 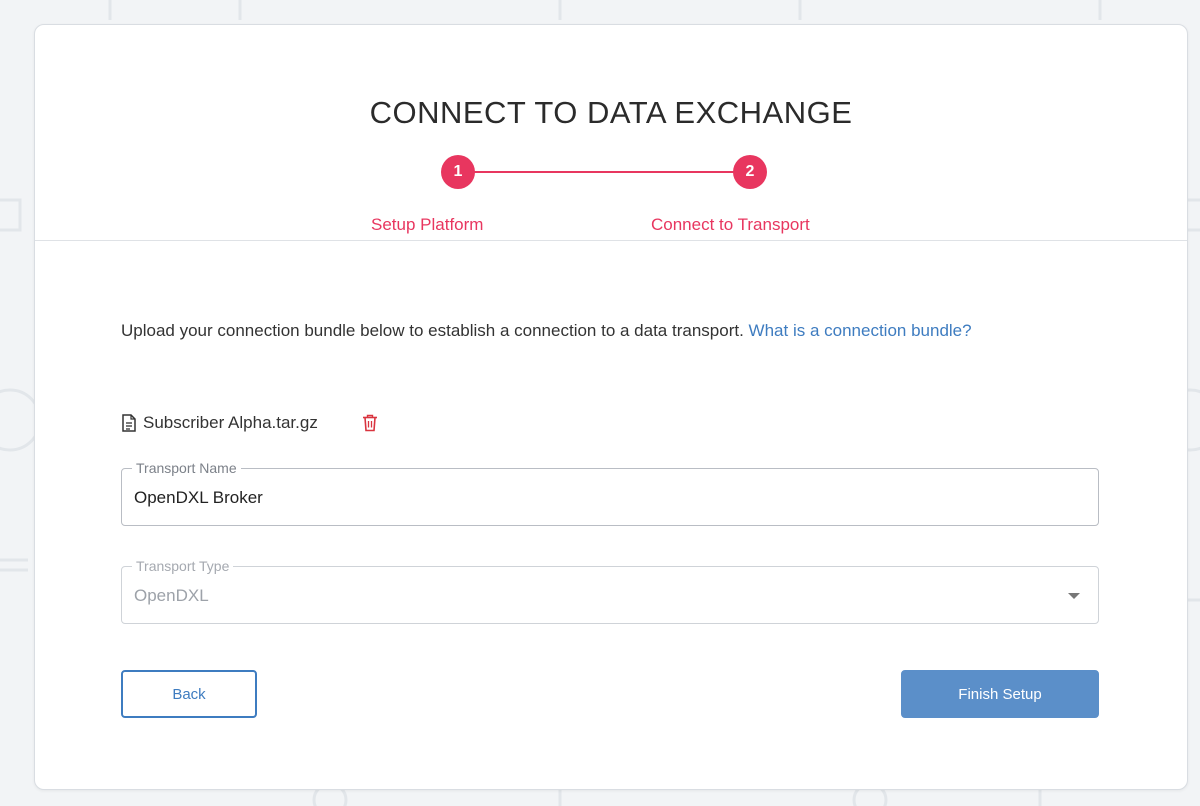 I want to click on file-name: Subscriber Alpha.tar.gz, so click(x=230, y=422).